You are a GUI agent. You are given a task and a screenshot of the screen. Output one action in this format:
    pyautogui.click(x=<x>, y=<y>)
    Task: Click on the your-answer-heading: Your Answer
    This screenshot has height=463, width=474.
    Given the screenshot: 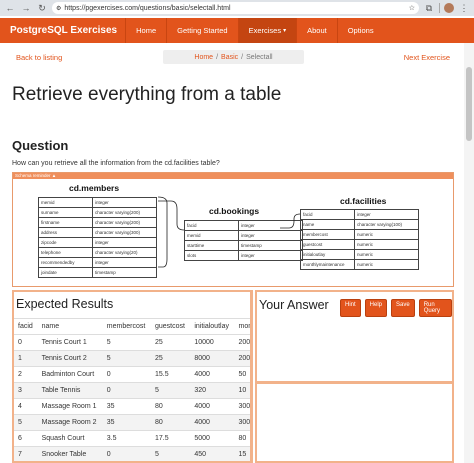 What is the action you would take?
    pyautogui.click(x=294, y=305)
    